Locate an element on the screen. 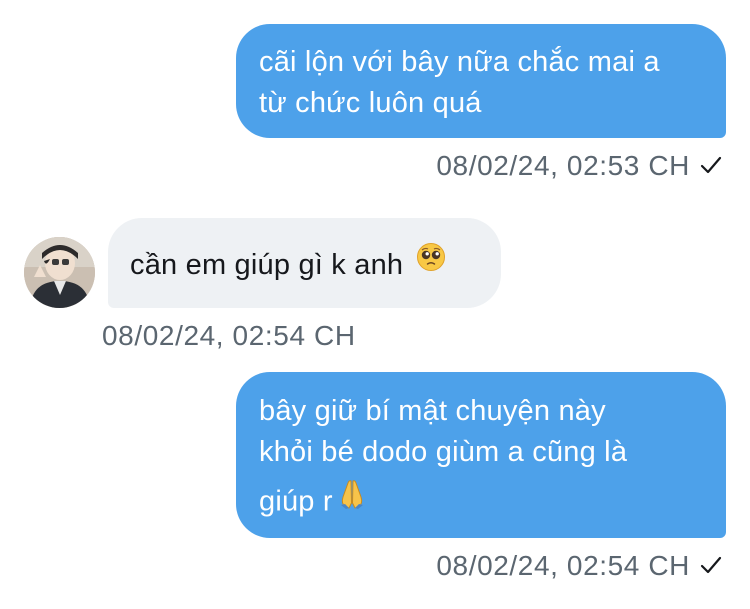 This screenshot has height=609, width=750. pleading-face-emoji is located at coordinates (431, 263).